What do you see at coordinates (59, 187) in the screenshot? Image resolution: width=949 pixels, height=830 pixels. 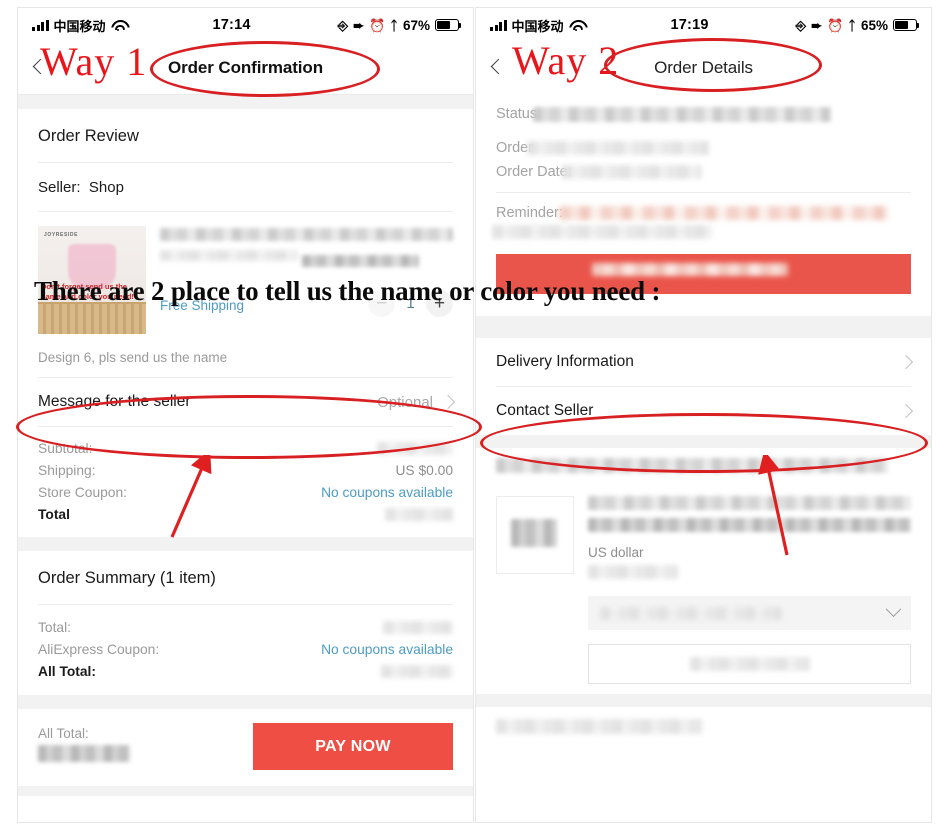 I see `seller-label: Seller:` at bounding box center [59, 187].